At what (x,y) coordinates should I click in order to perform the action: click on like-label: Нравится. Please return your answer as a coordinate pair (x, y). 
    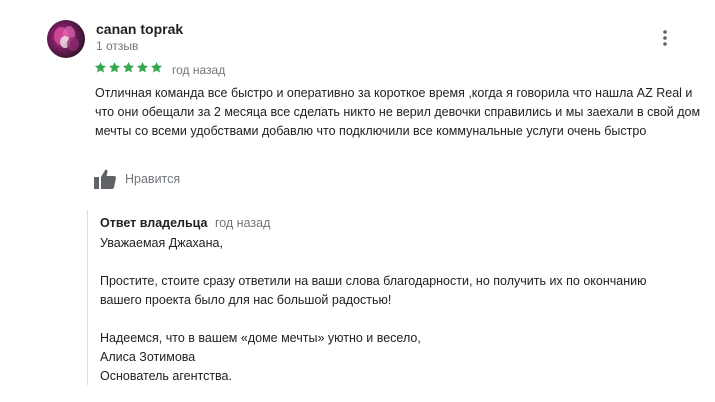
    Looking at the image, I should click on (153, 179).